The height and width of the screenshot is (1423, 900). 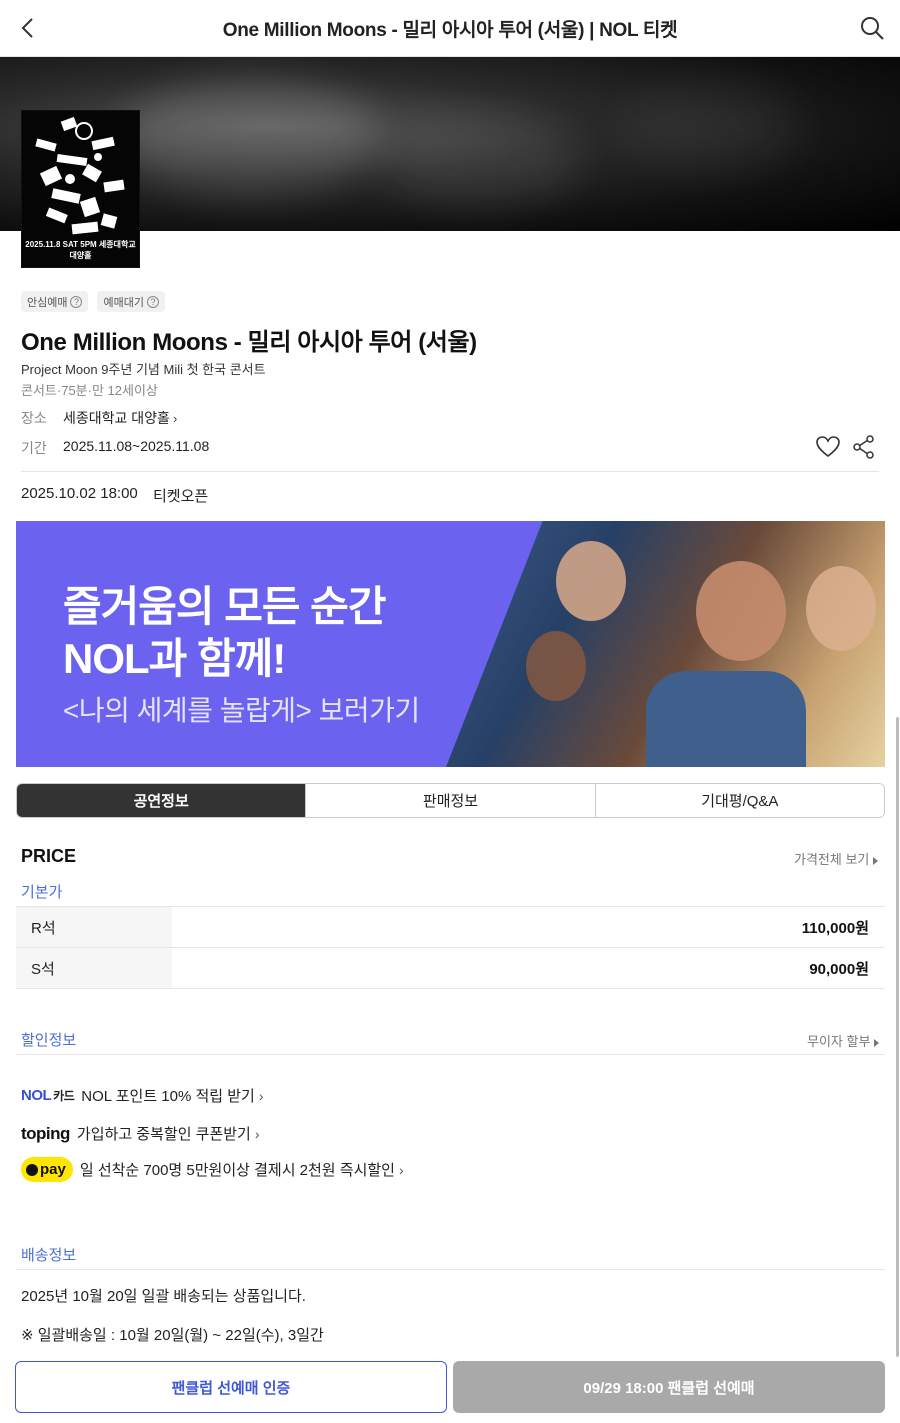 What do you see at coordinates (42, 892) in the screenshot?
I see `base-price-label: 기본가` at bounding box center [42, 892].